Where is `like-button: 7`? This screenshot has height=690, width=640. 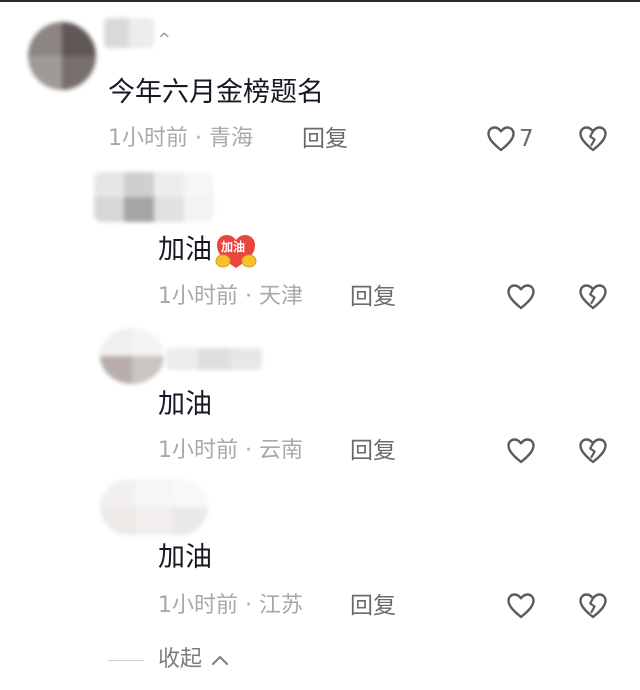
like-button: 7 is located at coordinates (510, 139).